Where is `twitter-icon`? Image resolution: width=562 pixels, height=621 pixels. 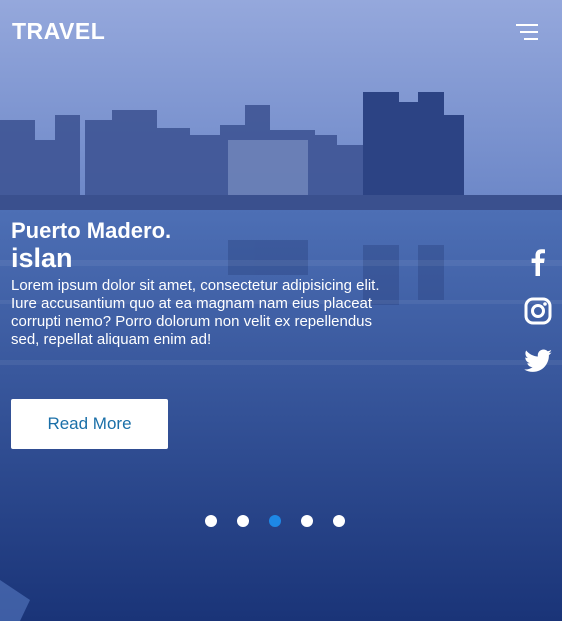
twitter-icon is located at coordinates (538, 360).